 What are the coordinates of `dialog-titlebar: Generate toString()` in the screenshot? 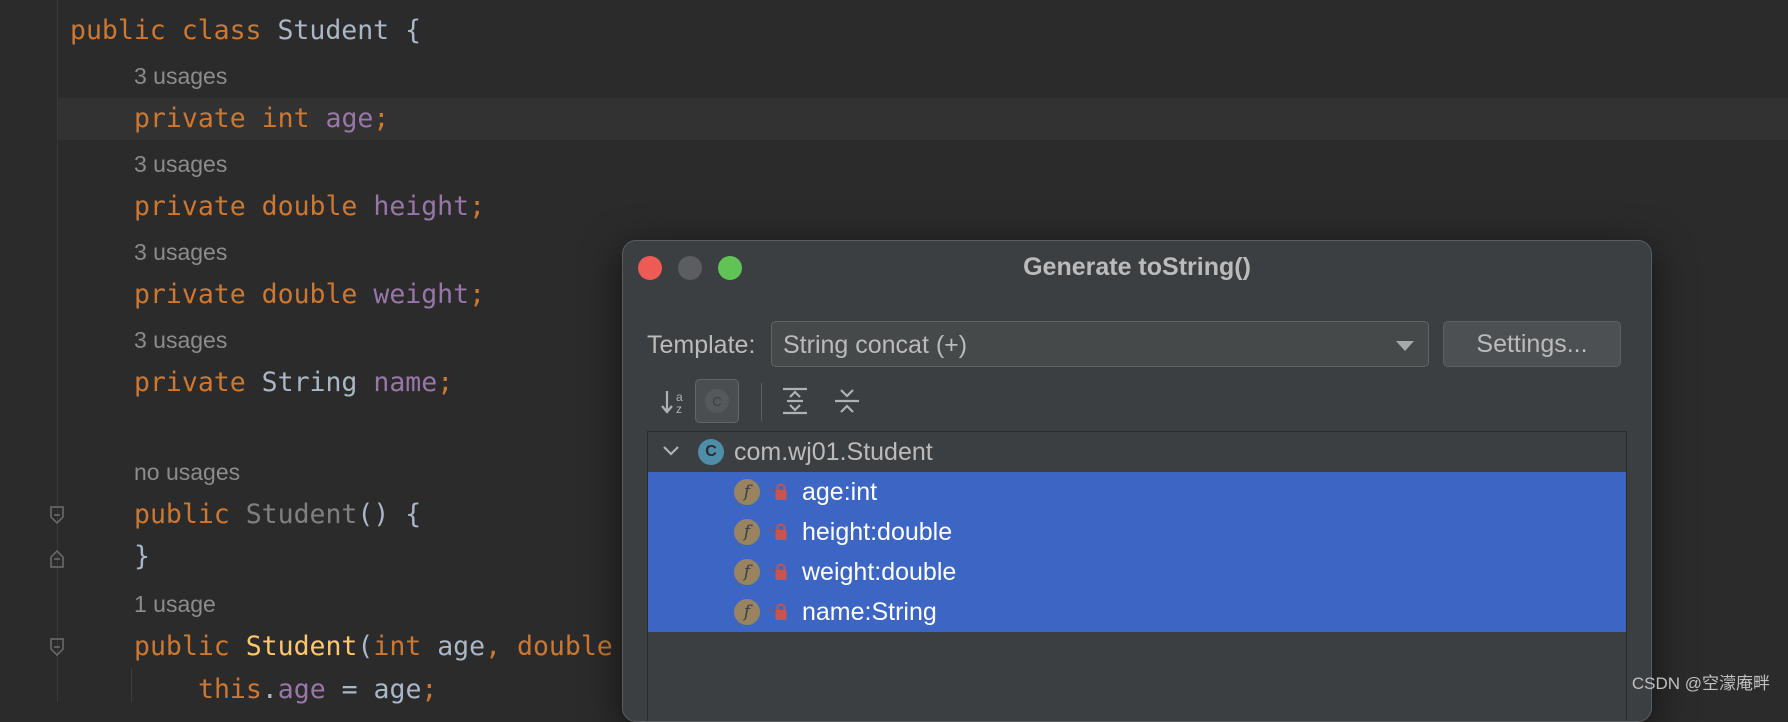 It's located at (1137, 269).